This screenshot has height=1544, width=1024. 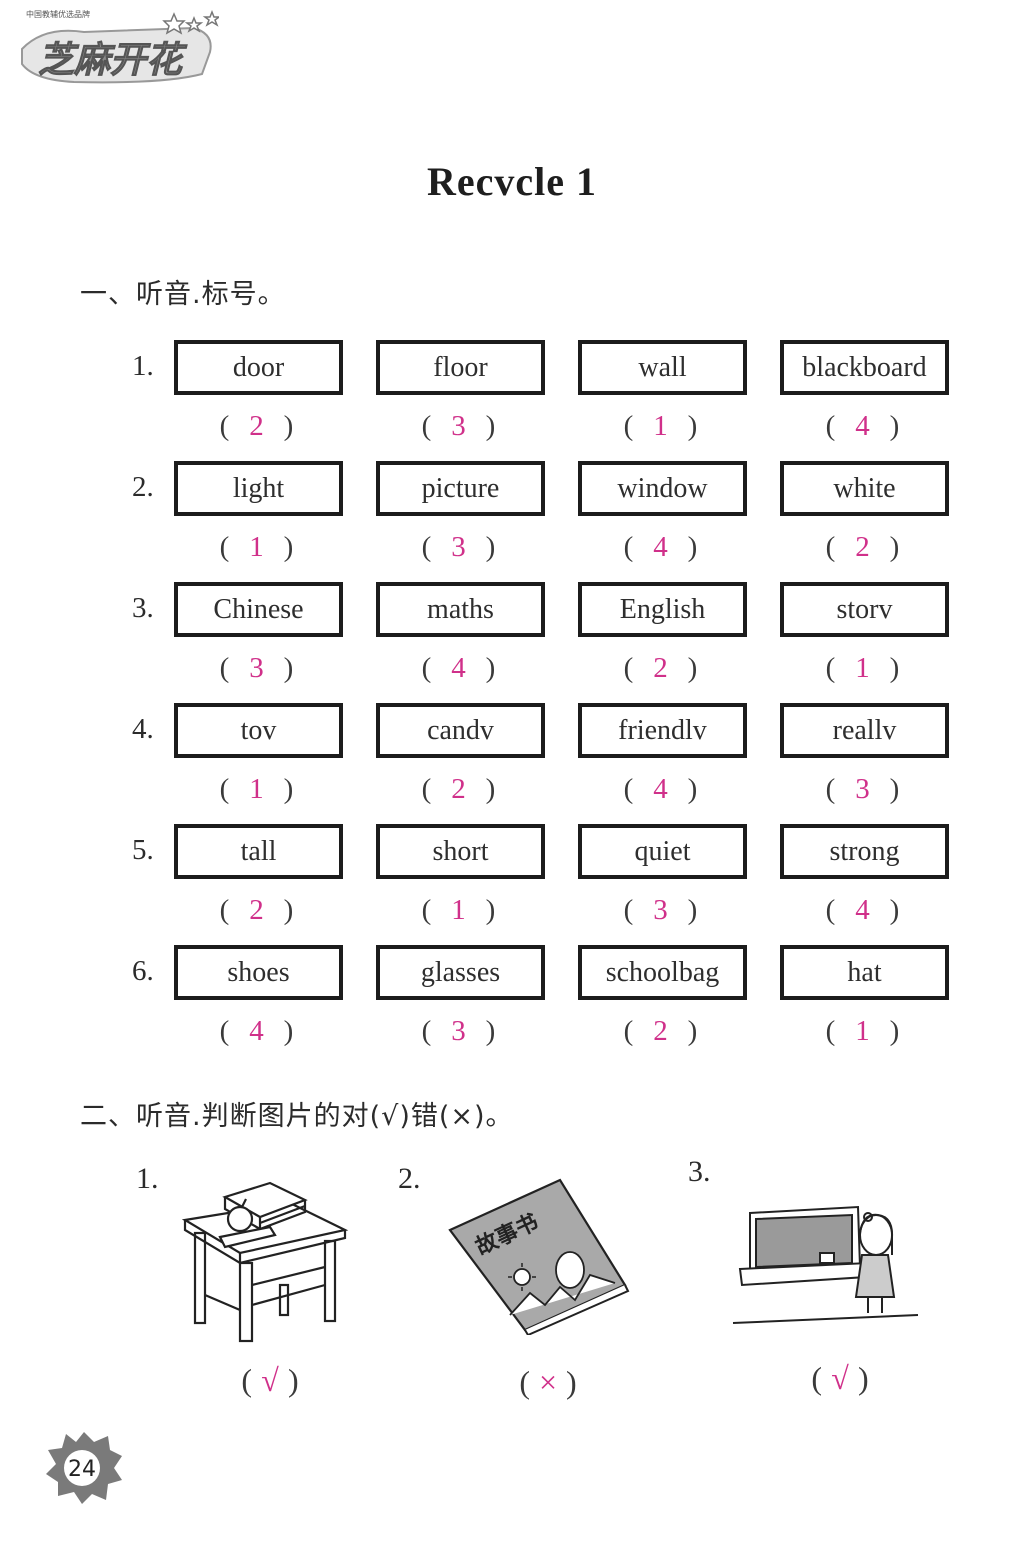 I want to click on logo-text: 芝麻开花, so click(x=113, y=60).